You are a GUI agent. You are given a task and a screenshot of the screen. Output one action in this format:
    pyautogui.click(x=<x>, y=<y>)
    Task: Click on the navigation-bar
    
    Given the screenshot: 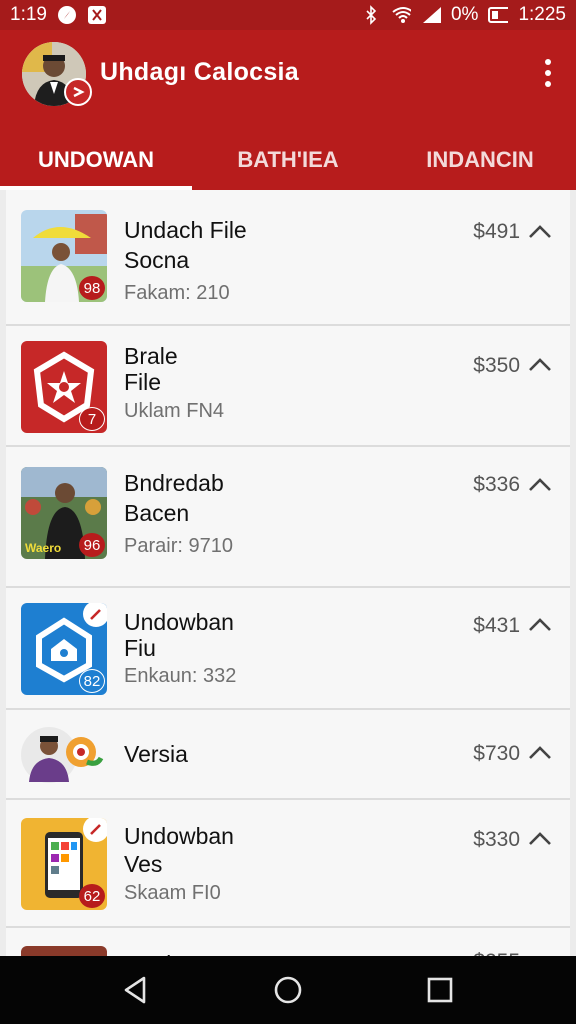 What is the action you would take?
    pyautogui.click(x=288, y=990)
    